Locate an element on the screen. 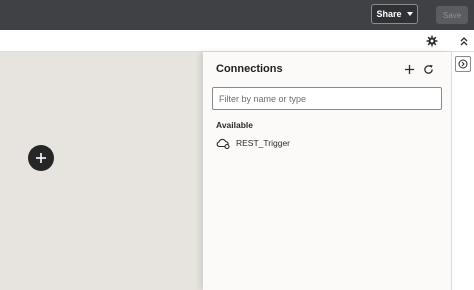 The height and width of the screenshot is (290, 474). top-bar: Share Save is located at coordinates (237, 15).